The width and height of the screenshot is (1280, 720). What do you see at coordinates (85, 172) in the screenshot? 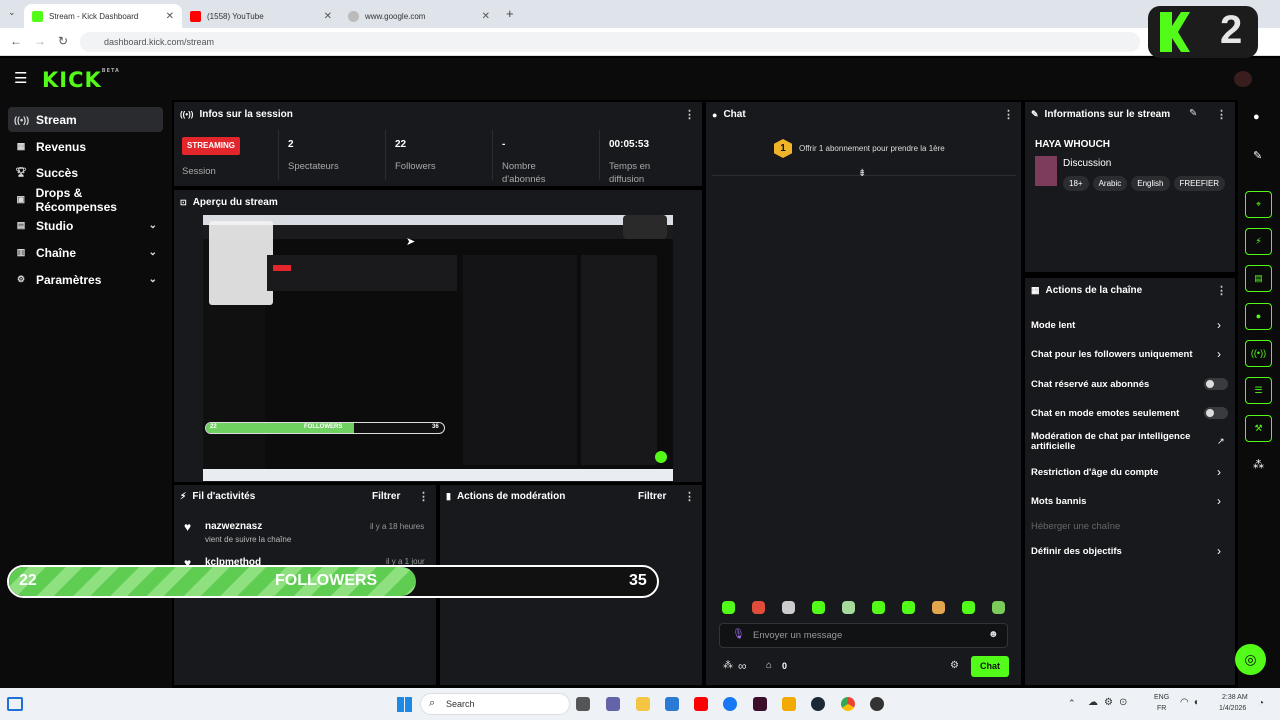
I see `sidebar-item-succes: 🏆︎ Succès` at bounding box center [85, 172].